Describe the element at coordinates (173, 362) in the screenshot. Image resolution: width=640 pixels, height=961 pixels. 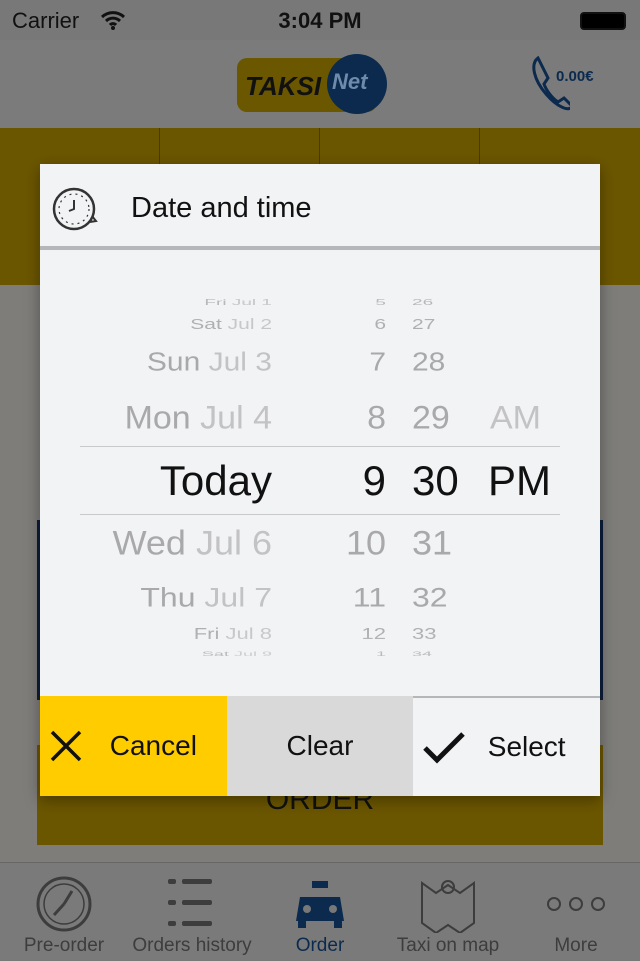
I see `date-day: Sun` at that location.